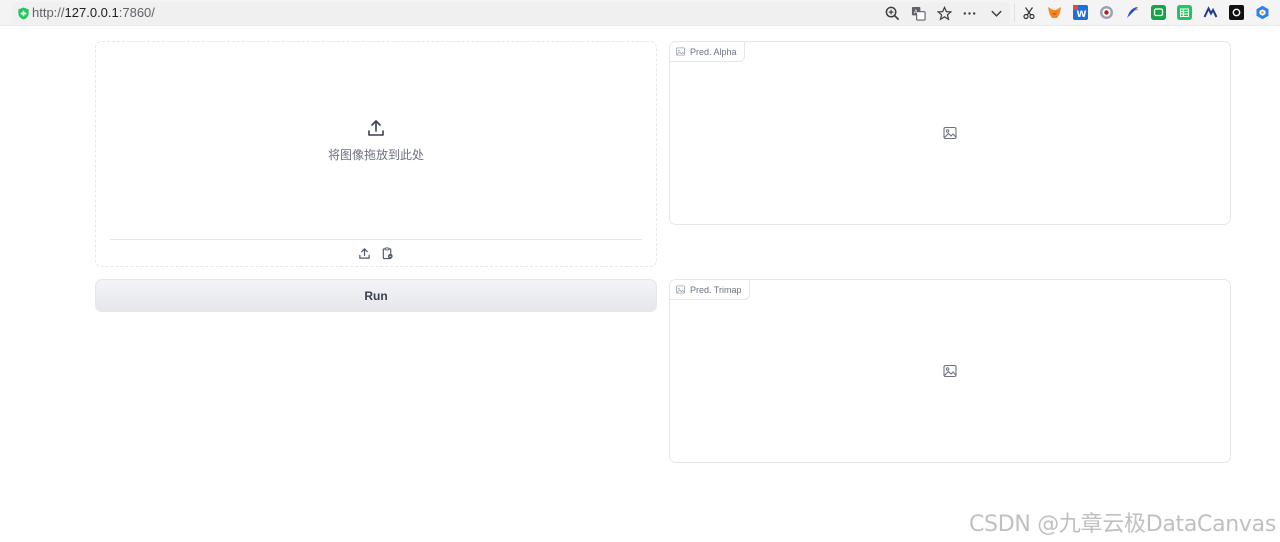  Describe the element at coordinates (376, 295) in the screenshot. I see `run-button: Run` at that location.